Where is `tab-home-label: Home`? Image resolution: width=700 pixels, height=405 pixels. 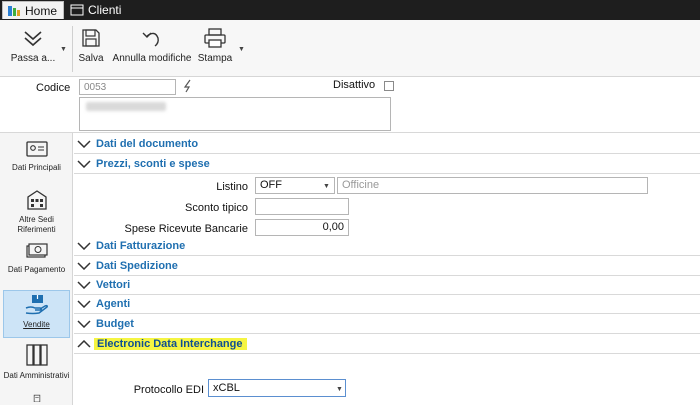 tab-home-label: Home is located at coordinates (41, 10).